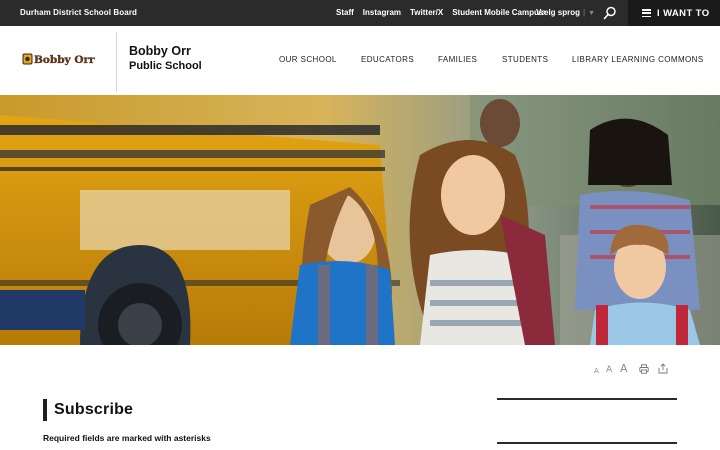 This screenshot has height=450, width=720. I want to click on subscribe-heading-block: Subscribe, so click(88, 410).